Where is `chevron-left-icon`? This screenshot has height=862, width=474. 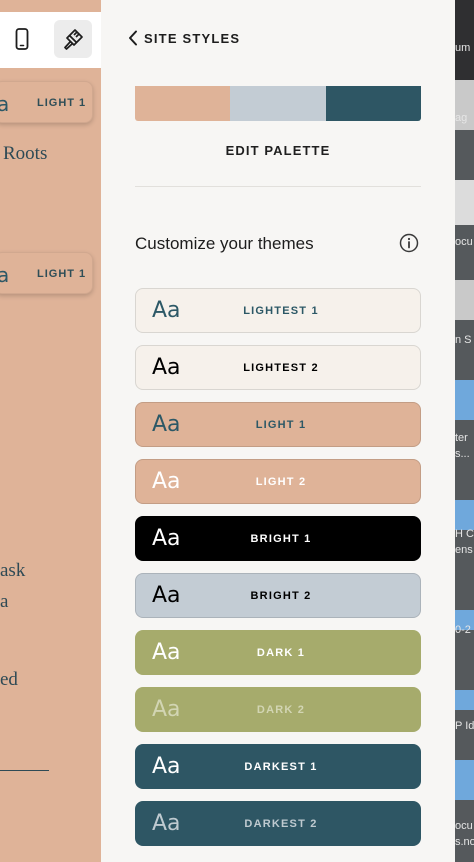 chevron-left-icon is located at coordinates (133, 38).